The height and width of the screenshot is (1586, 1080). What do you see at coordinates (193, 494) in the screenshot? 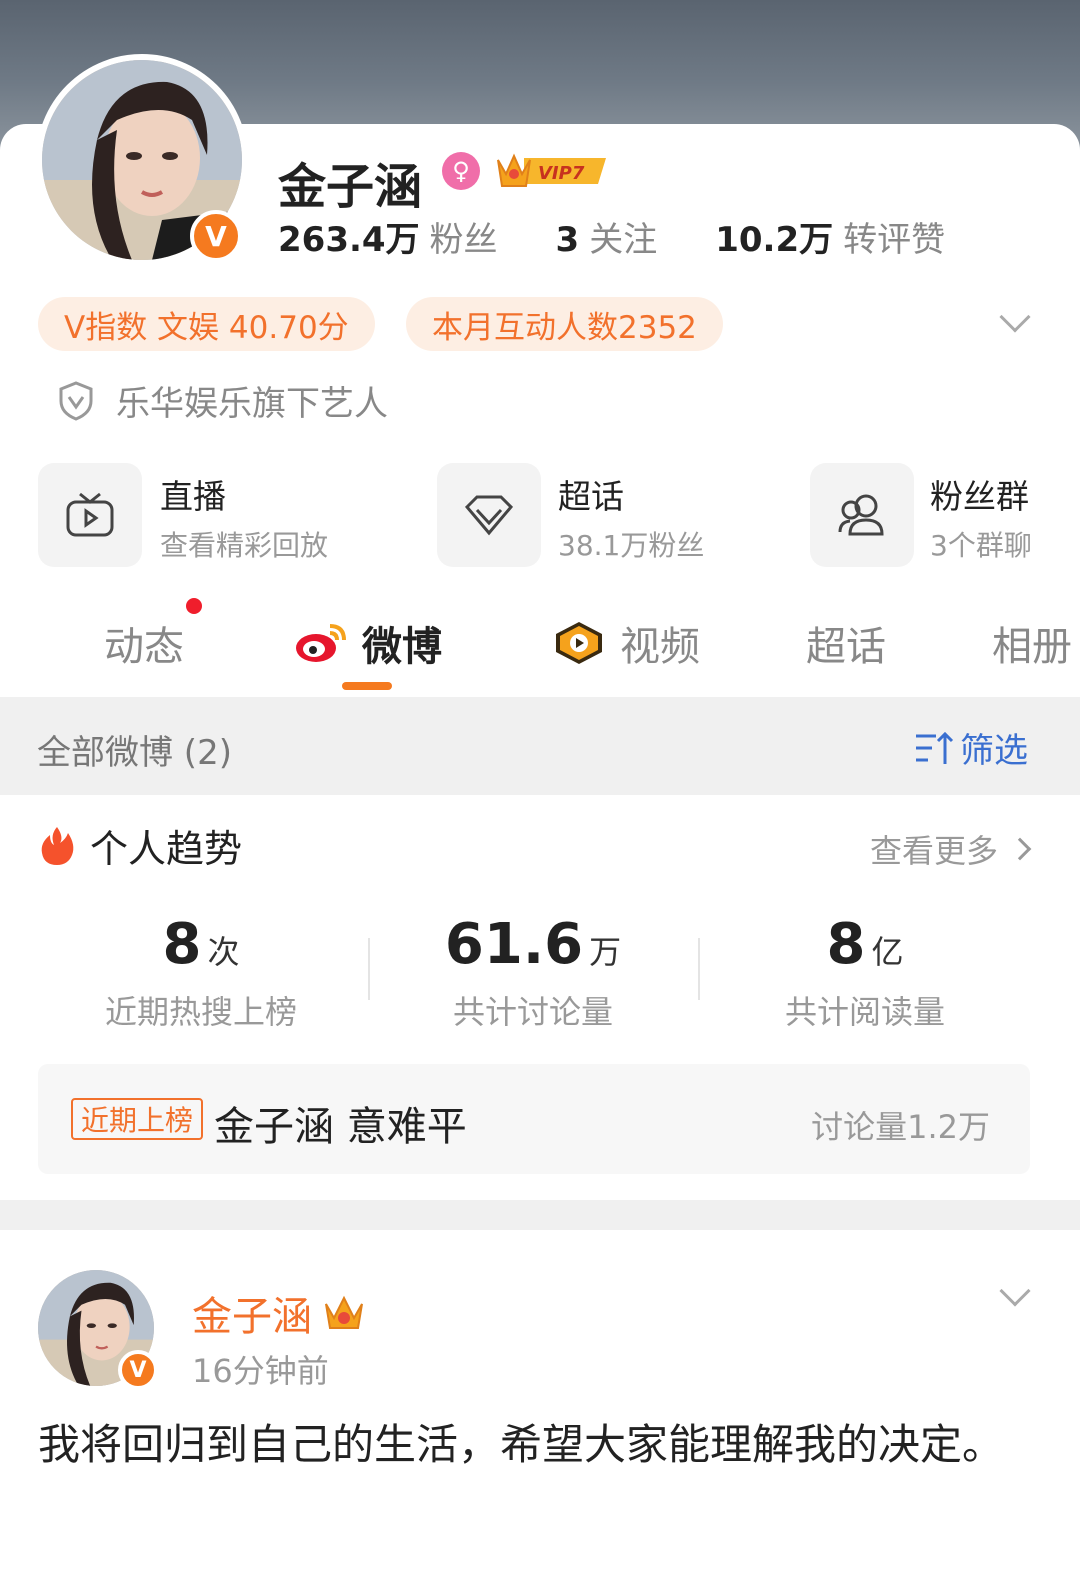
I see `live-title: 直播` at bounding box center [193, 494].